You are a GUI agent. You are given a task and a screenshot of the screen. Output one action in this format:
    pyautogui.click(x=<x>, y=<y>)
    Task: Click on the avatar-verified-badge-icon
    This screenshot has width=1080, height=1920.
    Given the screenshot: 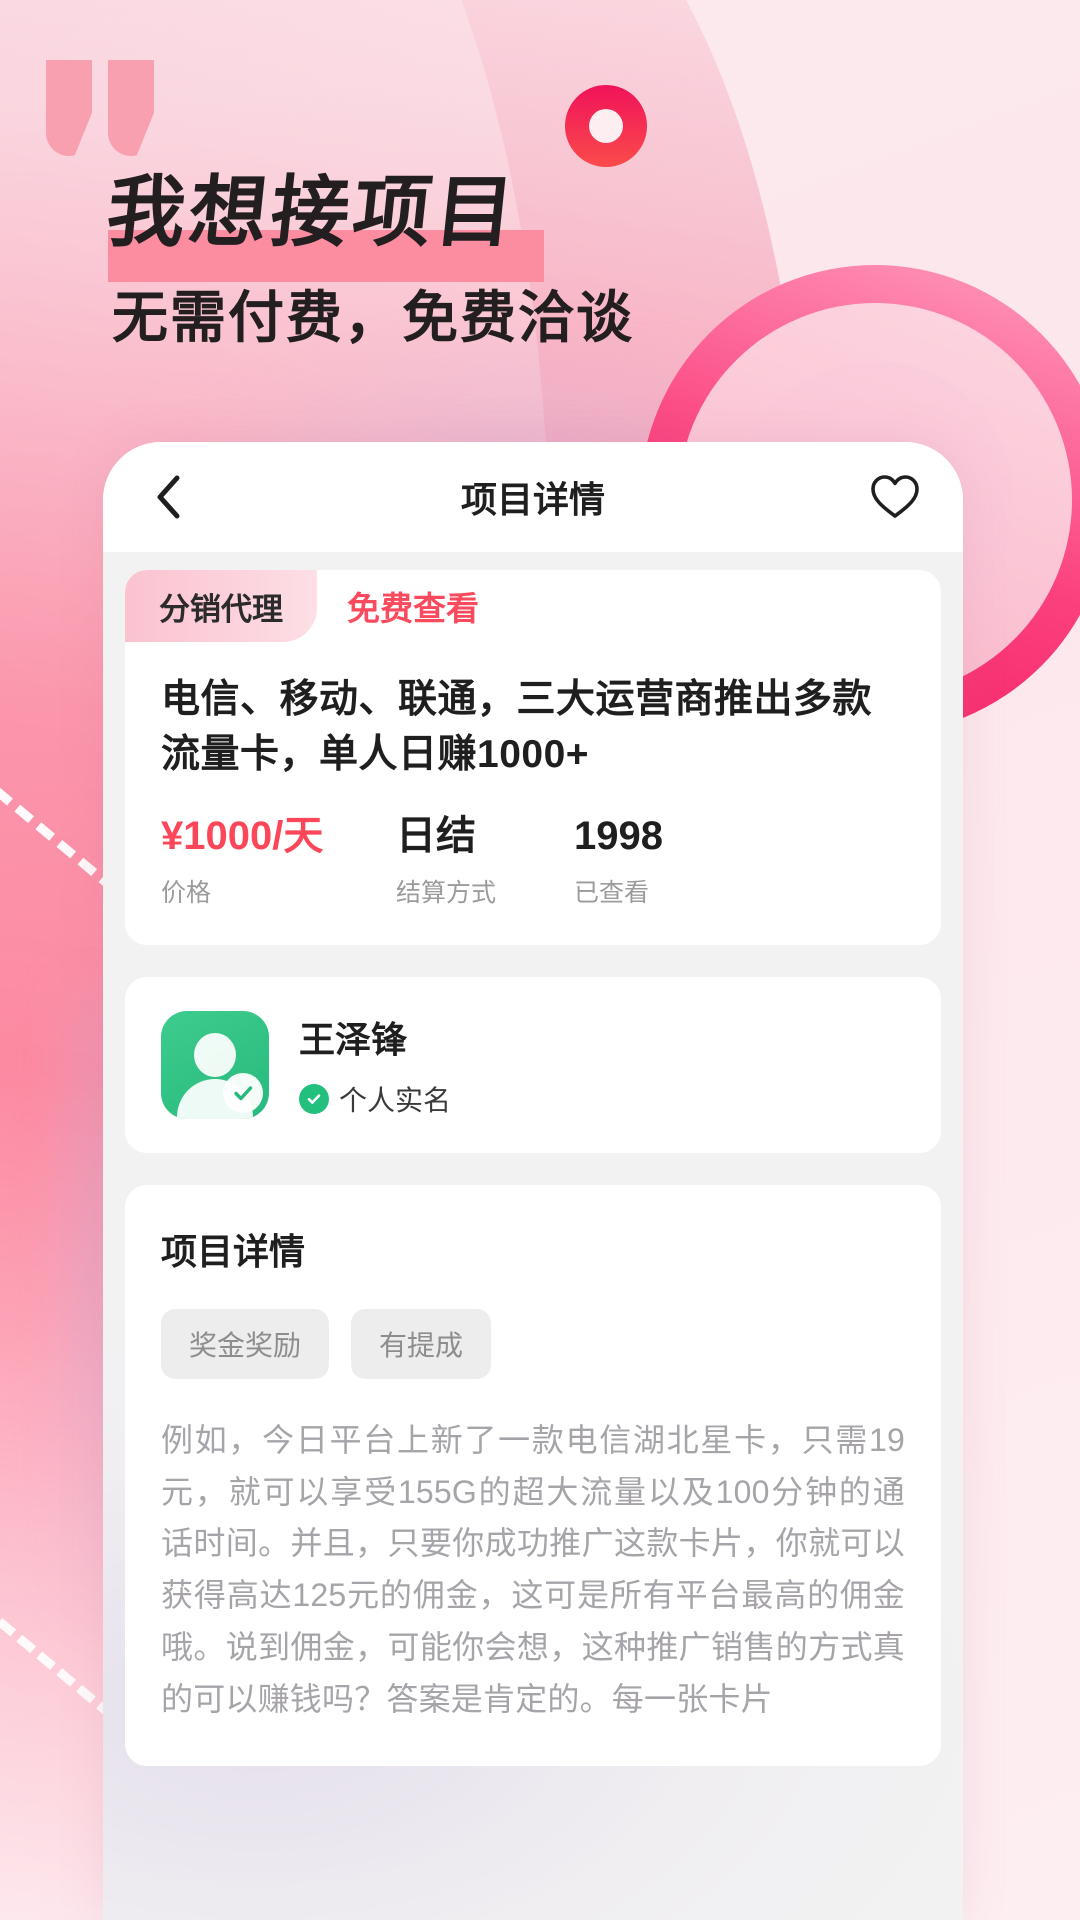 What is the action you would take?
    pyautogui.click(x=243, y=1092)
    